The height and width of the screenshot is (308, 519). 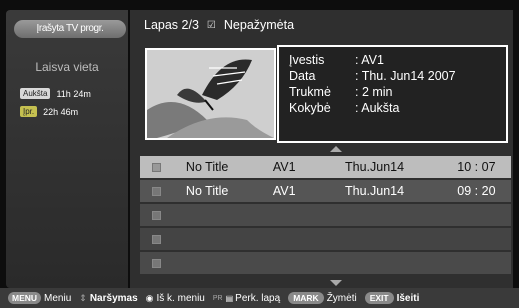 What do you see at coordinates (379, 298) in the screenshot?
I see `exit-key: EXIT` at bounding box center [379, 298].